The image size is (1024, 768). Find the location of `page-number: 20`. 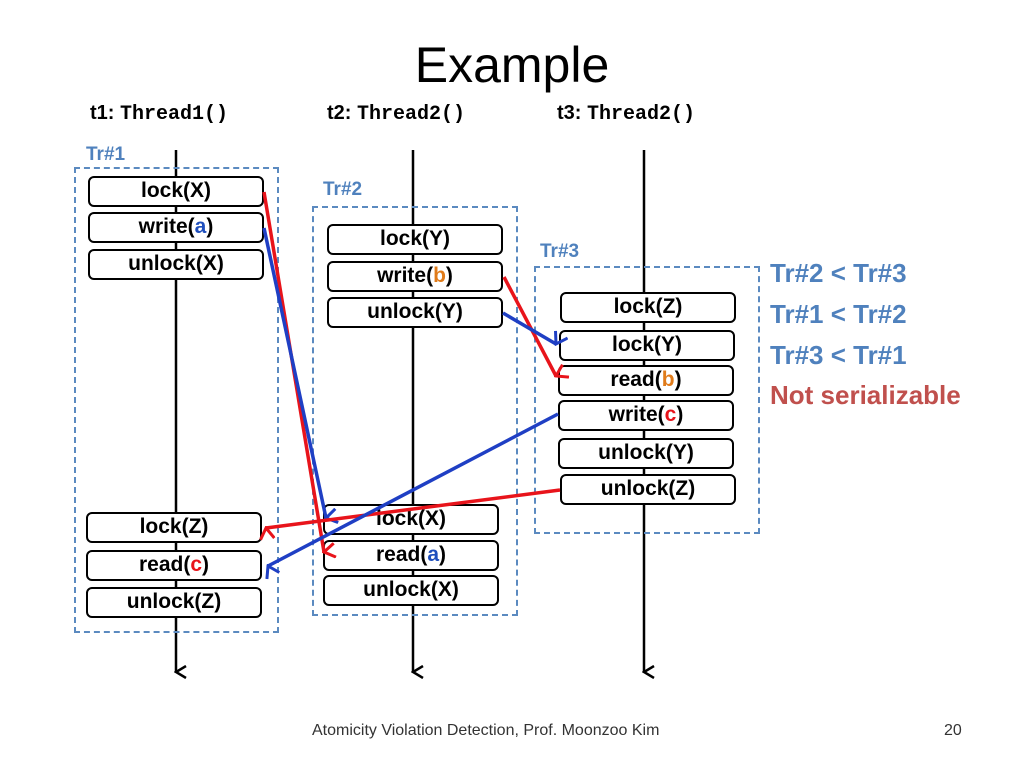

page-number: 20 is located at coordinates (953, 730).